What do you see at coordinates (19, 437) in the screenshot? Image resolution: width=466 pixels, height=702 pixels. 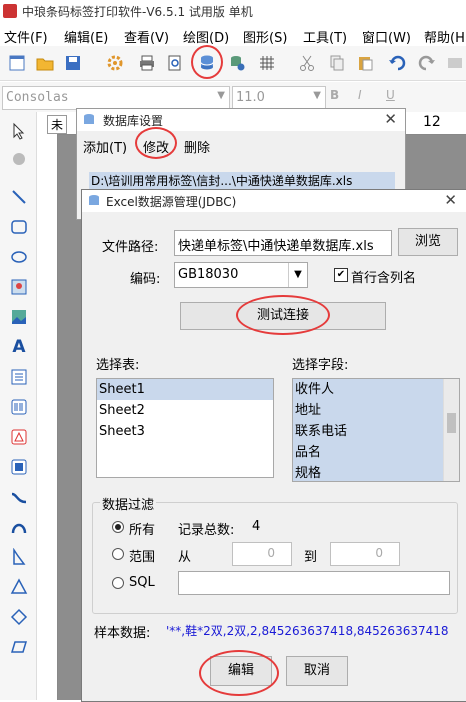 I see `qrcode-tool-icon` at bounding box center [19, 437].